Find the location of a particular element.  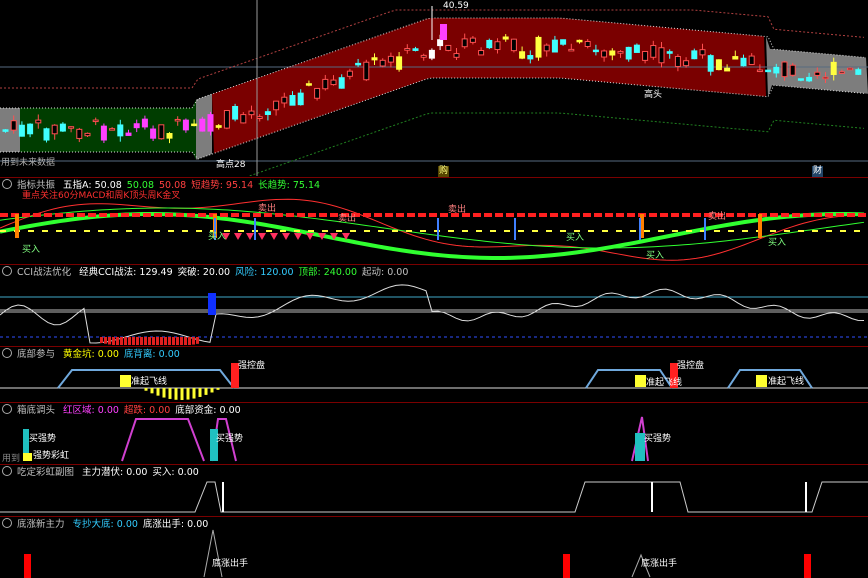

cci-line is located at coordinates (432, 314).